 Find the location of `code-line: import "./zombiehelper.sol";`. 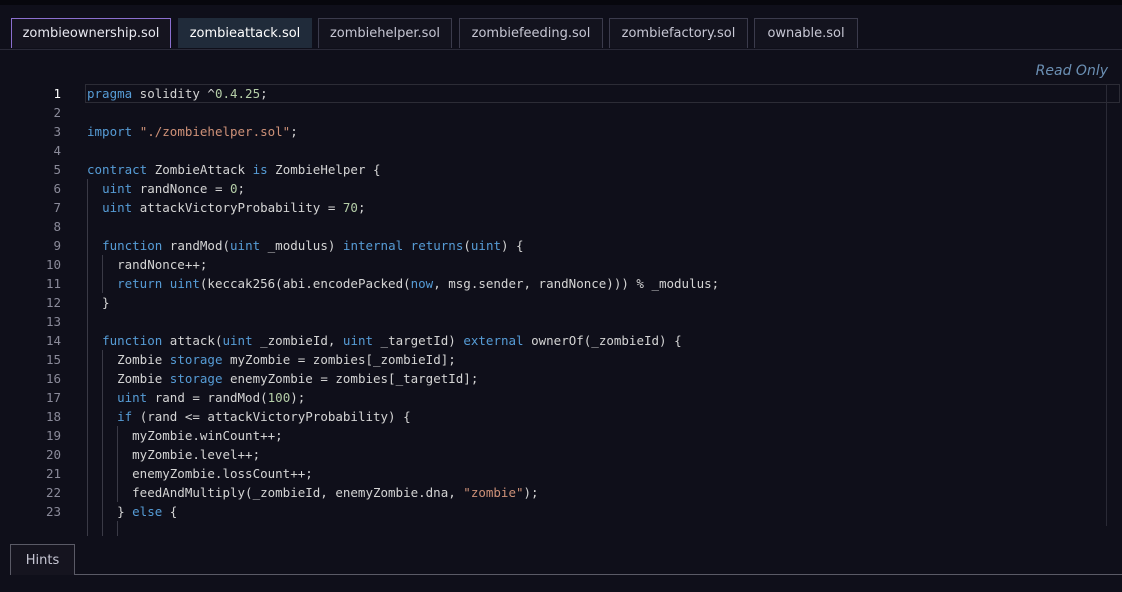

code-line: import "./zombiehelper.sol"; is located at coordinates (192, 131).